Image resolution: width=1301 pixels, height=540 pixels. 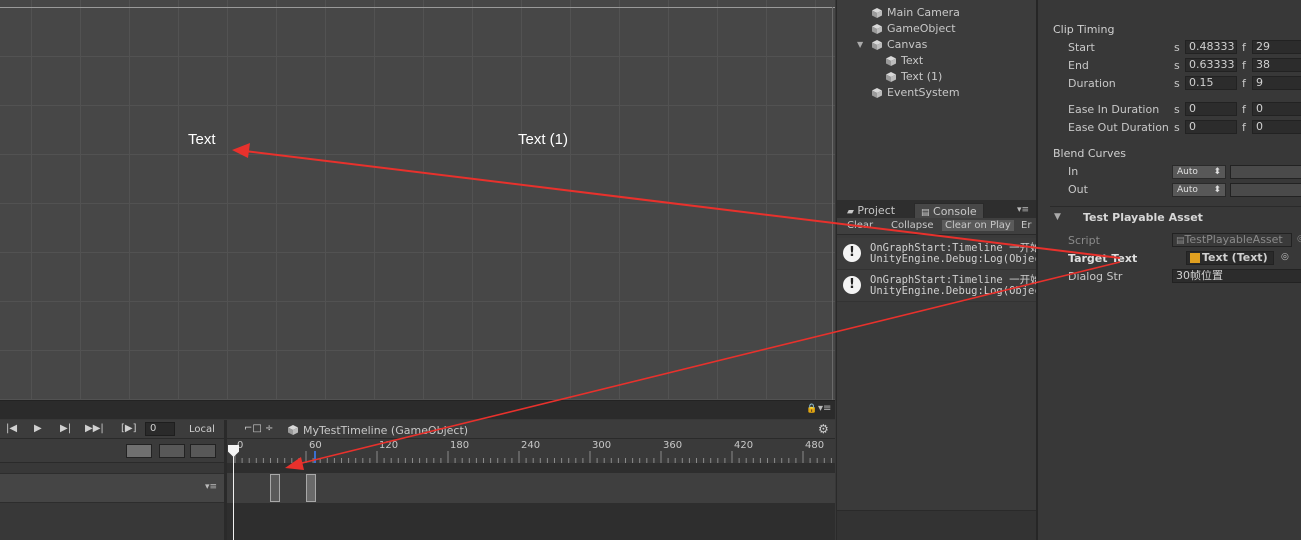 What do you see at coordinates (1211, 65) in the screenshot?
I see `end-seconds-field: 0.63333` at bounding box center [1211, 65].